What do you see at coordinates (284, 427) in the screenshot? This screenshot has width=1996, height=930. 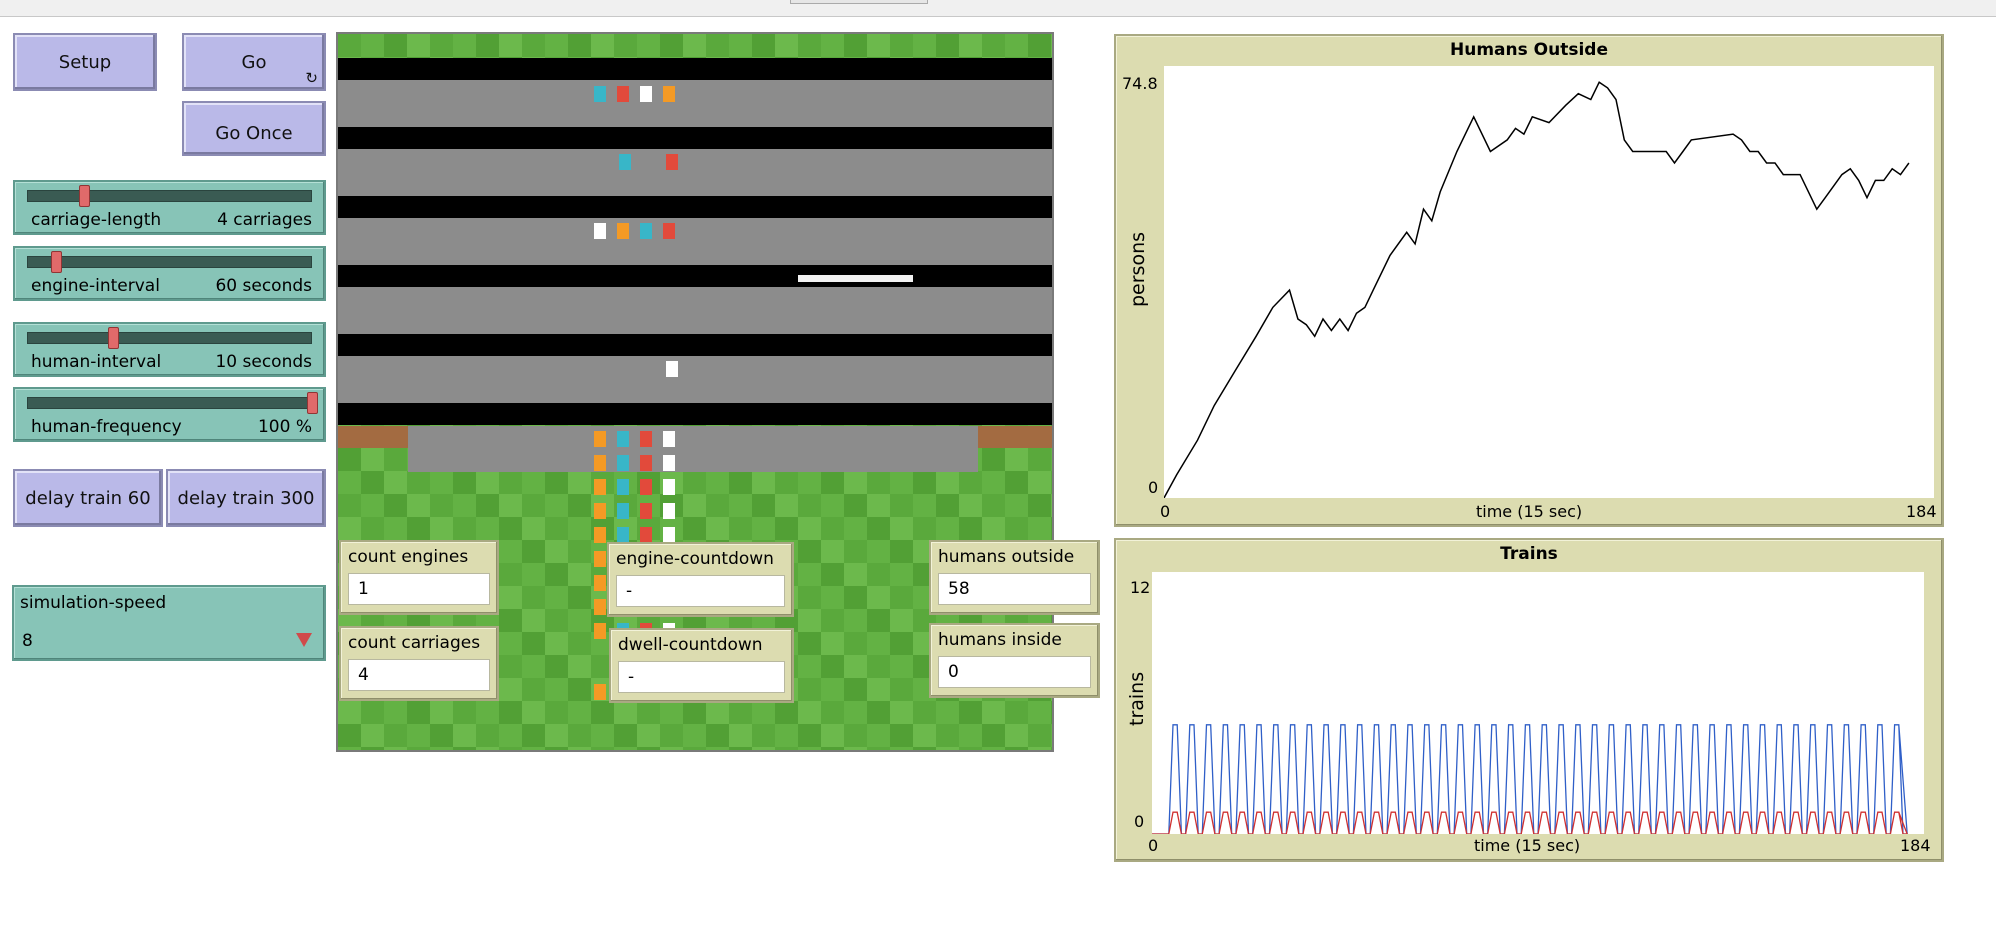 I see `slider-value: 100 %` at bounding box center [284, 427].